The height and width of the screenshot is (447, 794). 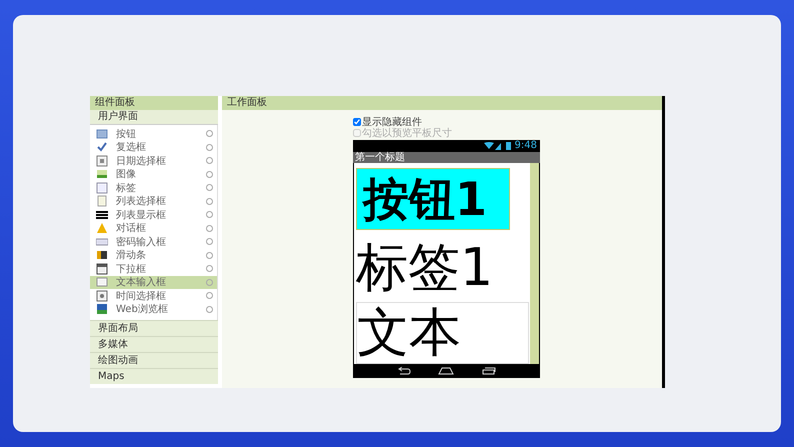 What do you see at coordinates (153, 228) in the screenshot?
I see `palette-item: 对话框` at bounding box center [153, 228].